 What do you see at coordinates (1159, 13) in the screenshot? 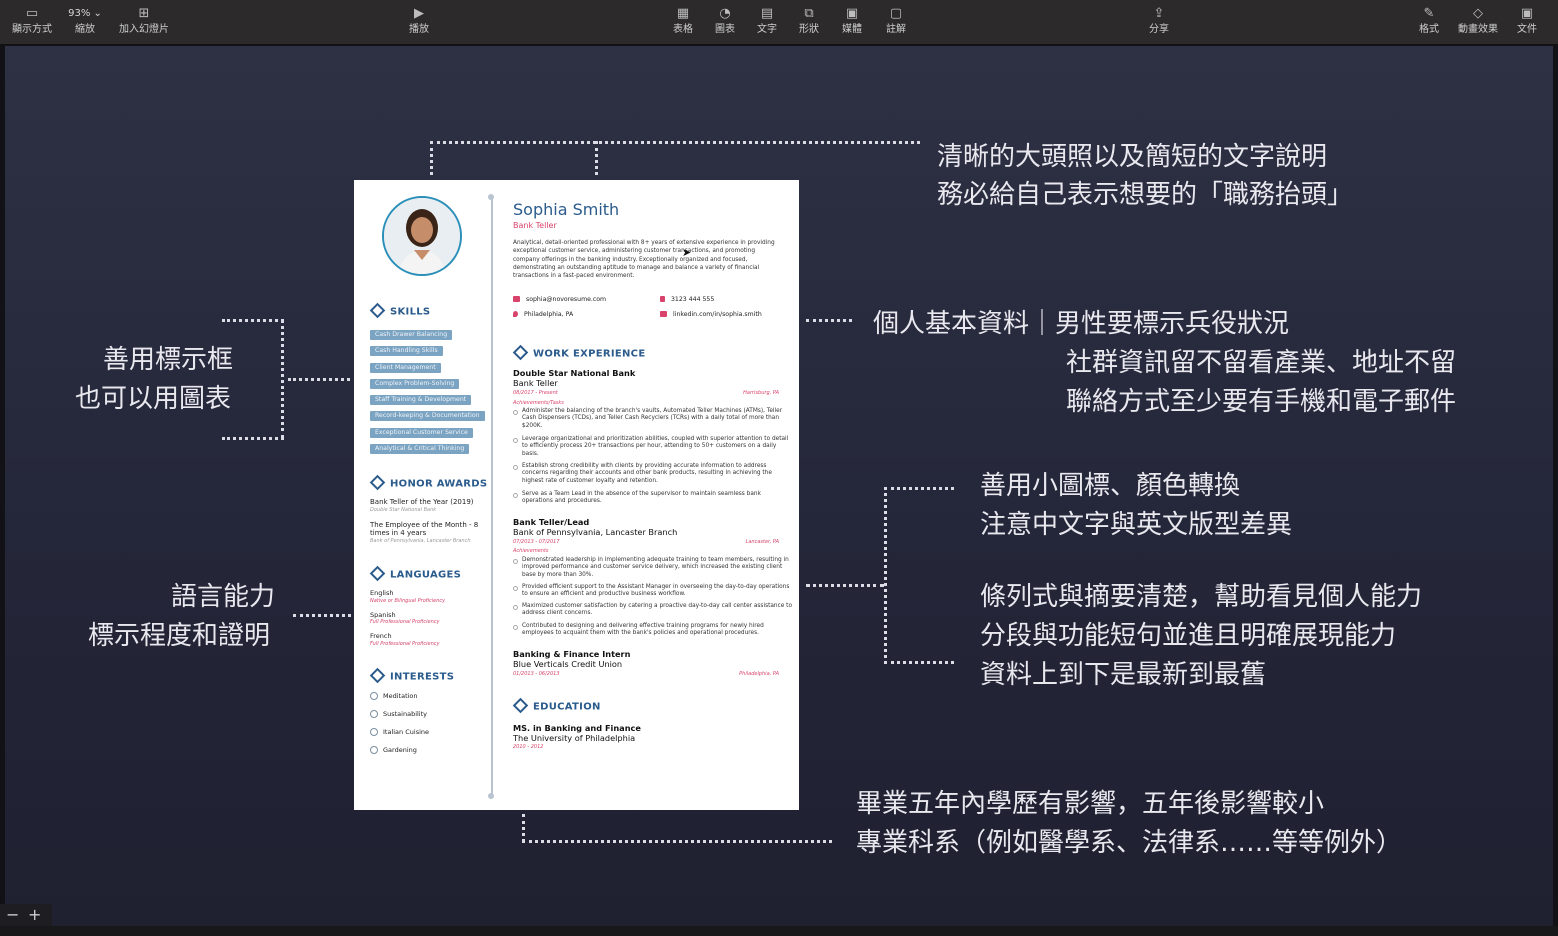
I see `share-icon: ⇪` at bounding box center [1159, 13].